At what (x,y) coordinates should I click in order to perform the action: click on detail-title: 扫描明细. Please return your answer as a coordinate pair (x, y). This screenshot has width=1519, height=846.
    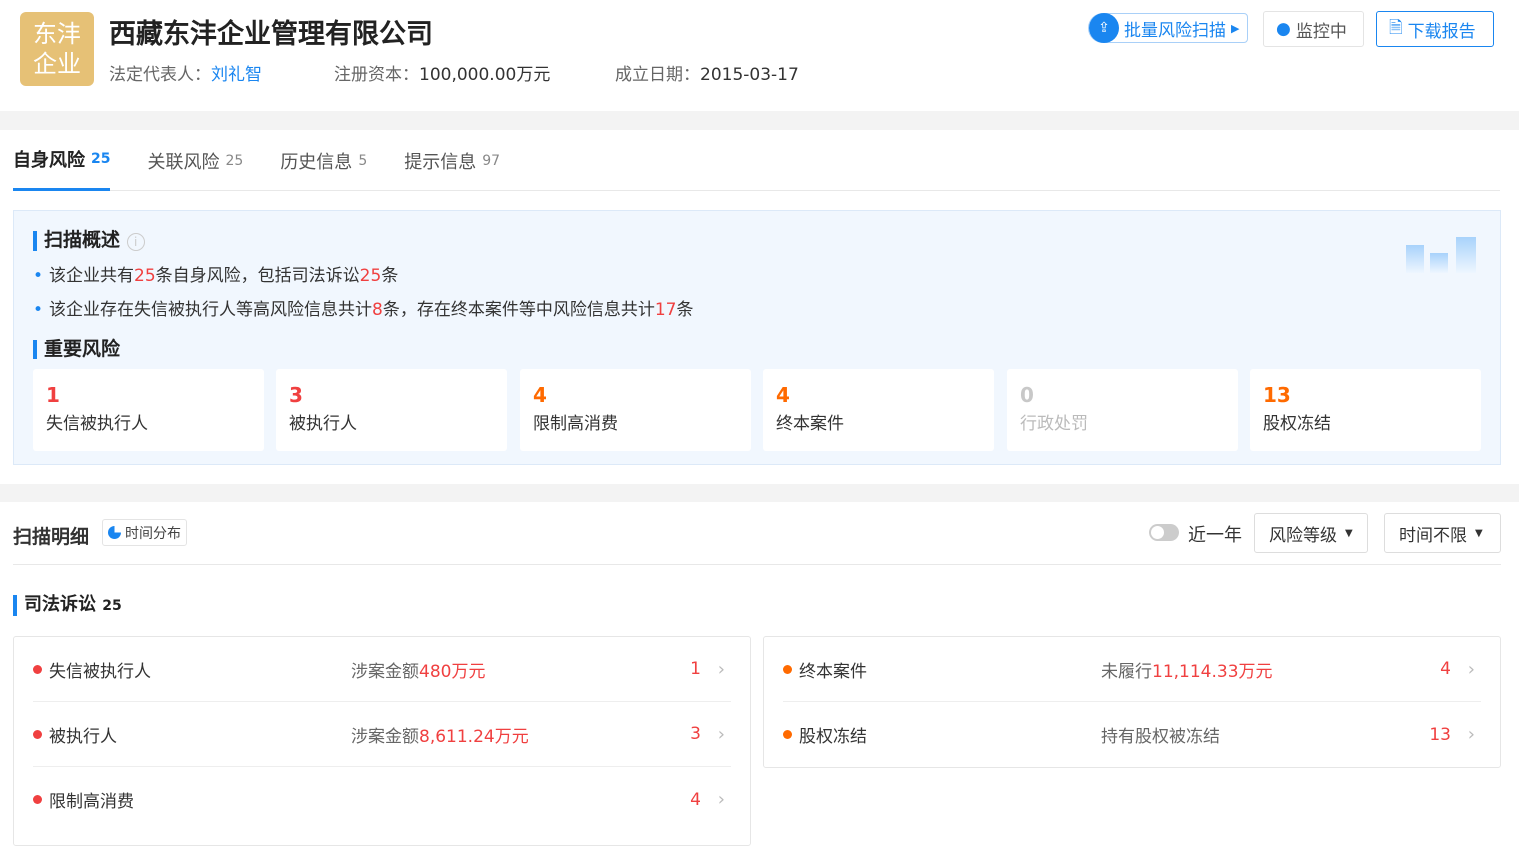
    Looking at the image, I should click on (51, 537).